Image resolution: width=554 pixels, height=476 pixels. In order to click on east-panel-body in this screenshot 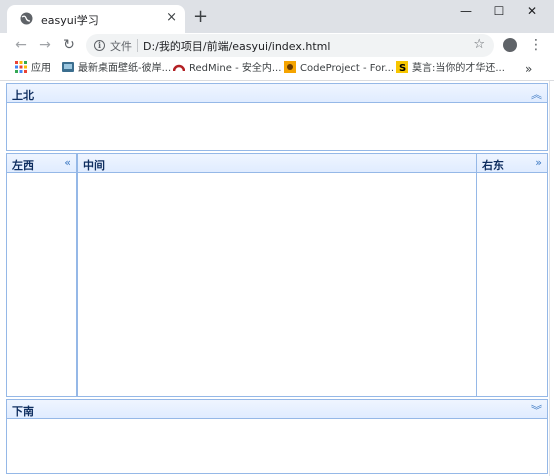, I will do `click(512, 285)`.